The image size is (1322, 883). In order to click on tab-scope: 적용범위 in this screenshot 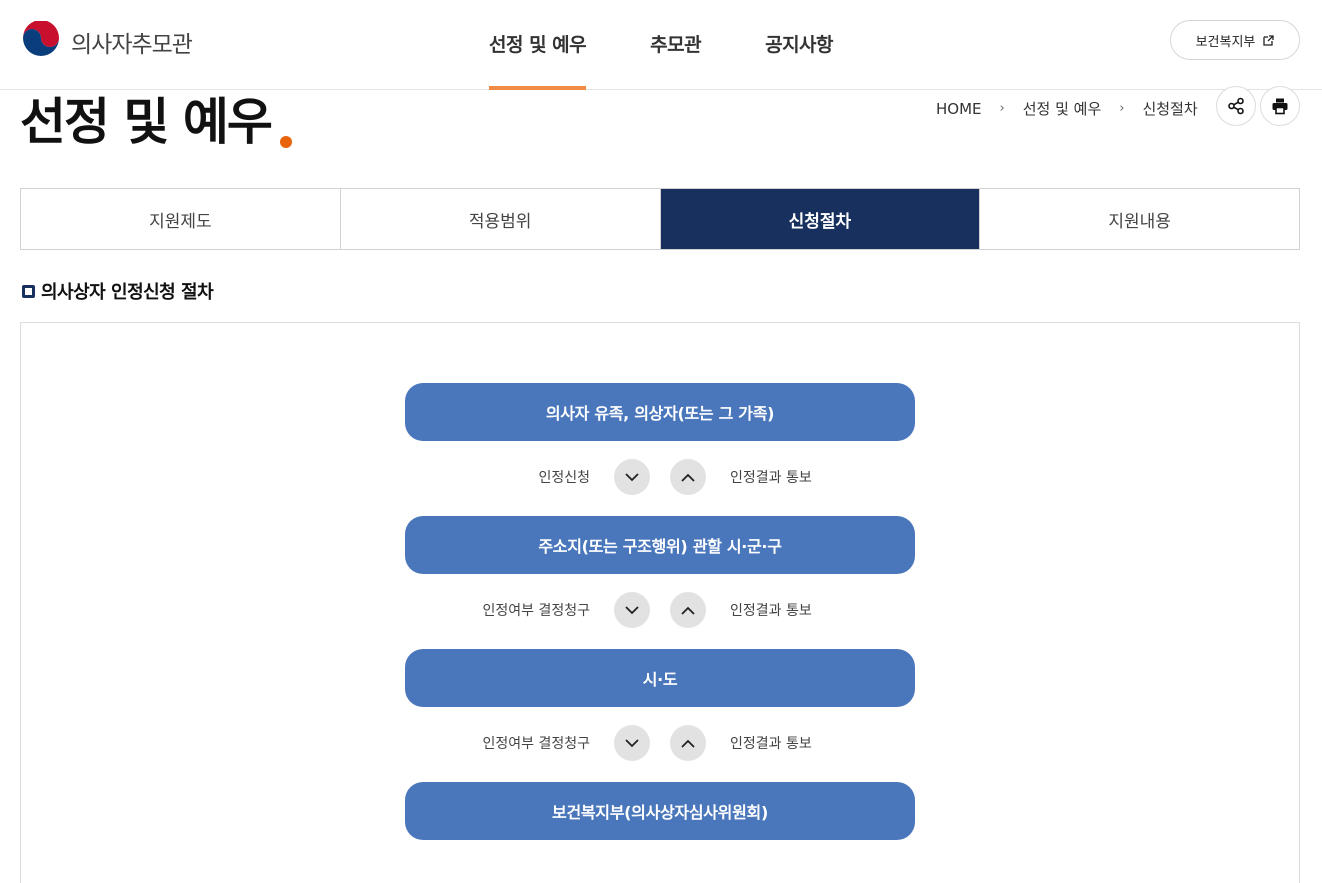, I will do `click(501, 219)`.